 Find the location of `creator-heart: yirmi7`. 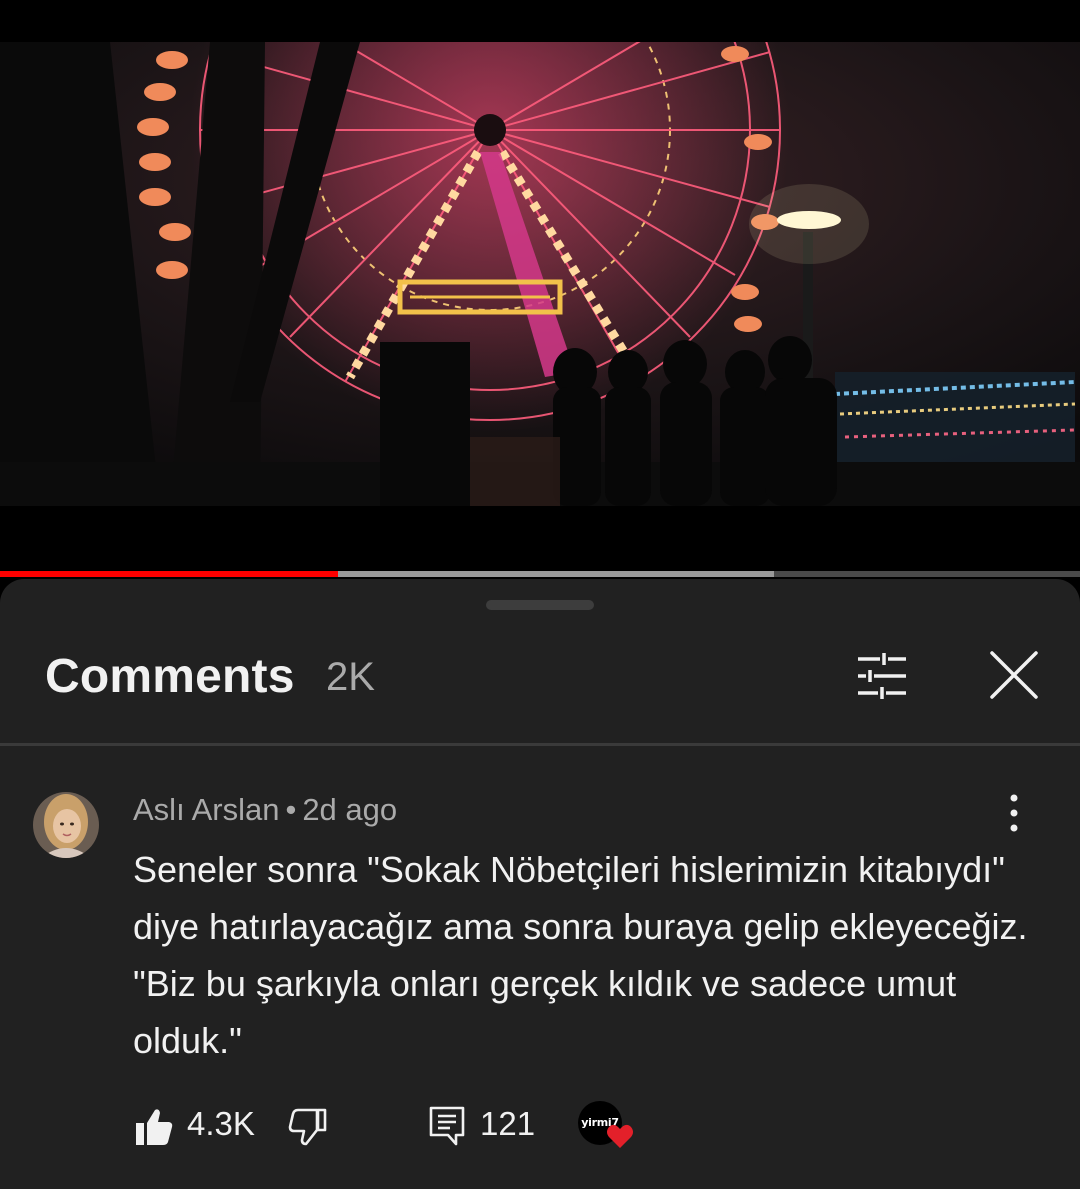

creator-heart: yirmi7 is located at coordinates (608, 1129).